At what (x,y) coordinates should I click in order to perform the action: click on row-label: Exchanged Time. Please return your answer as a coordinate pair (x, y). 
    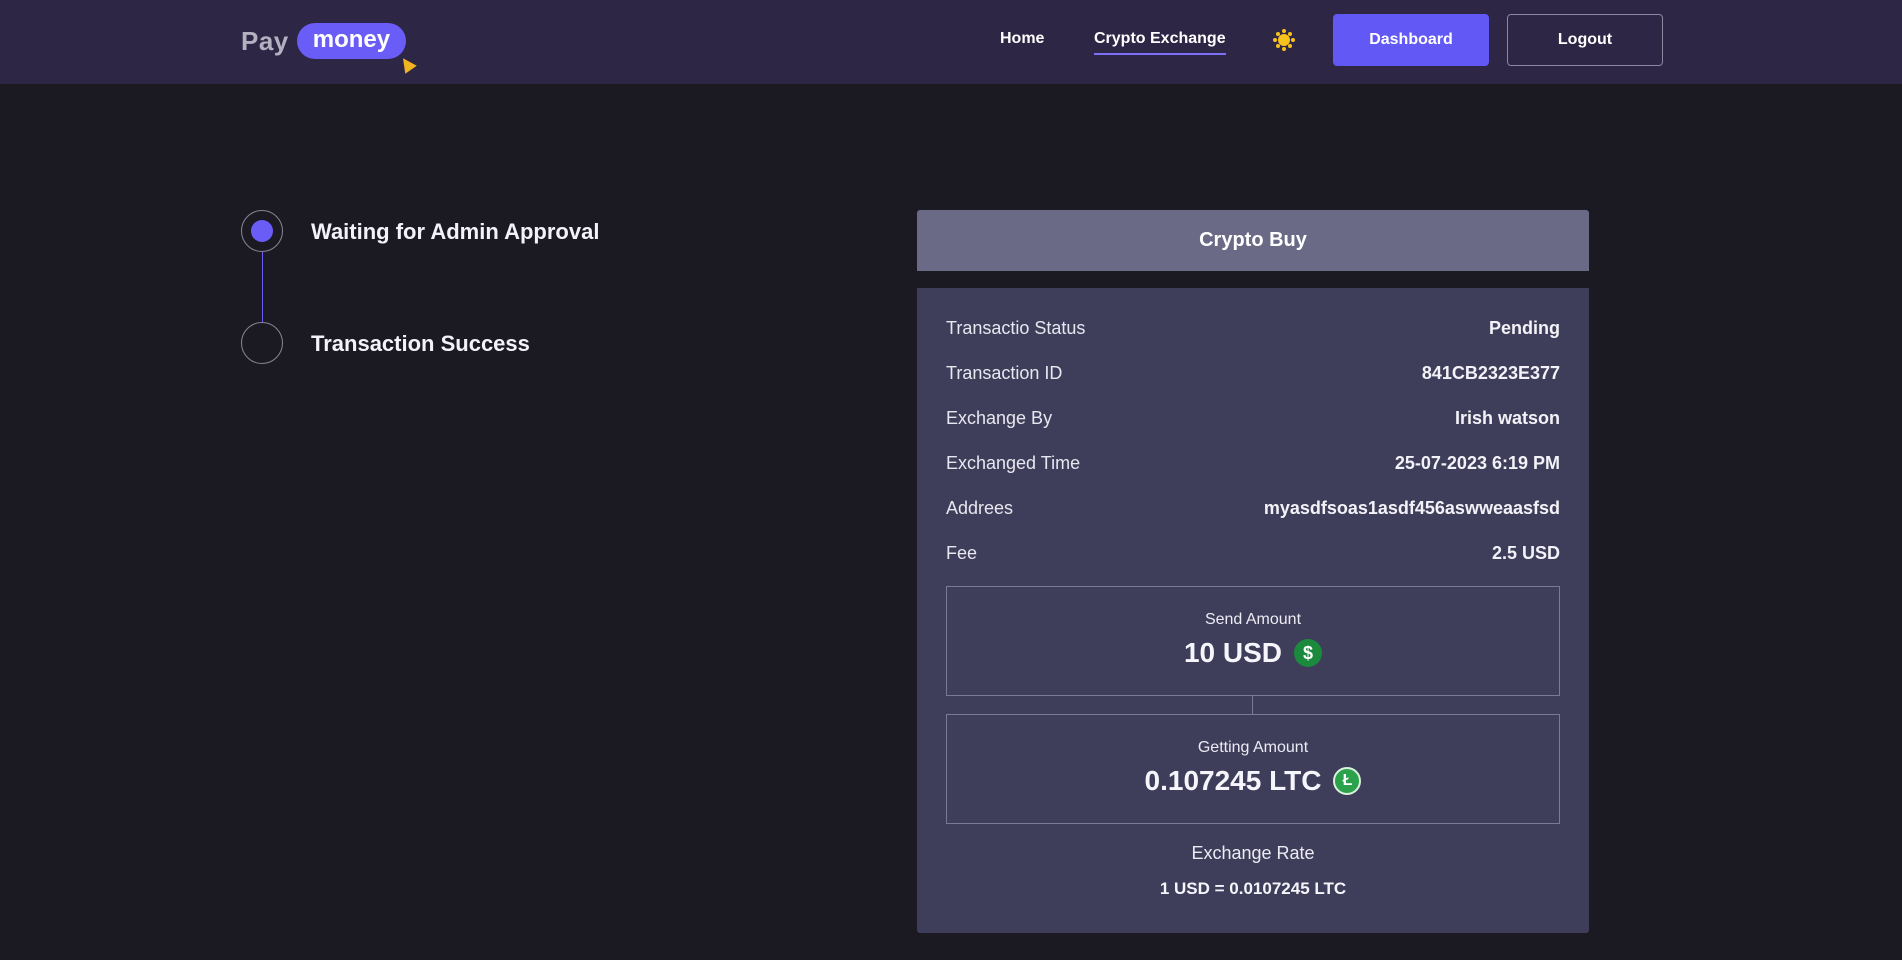
    Looking at the image, I should click on (1013, 462).